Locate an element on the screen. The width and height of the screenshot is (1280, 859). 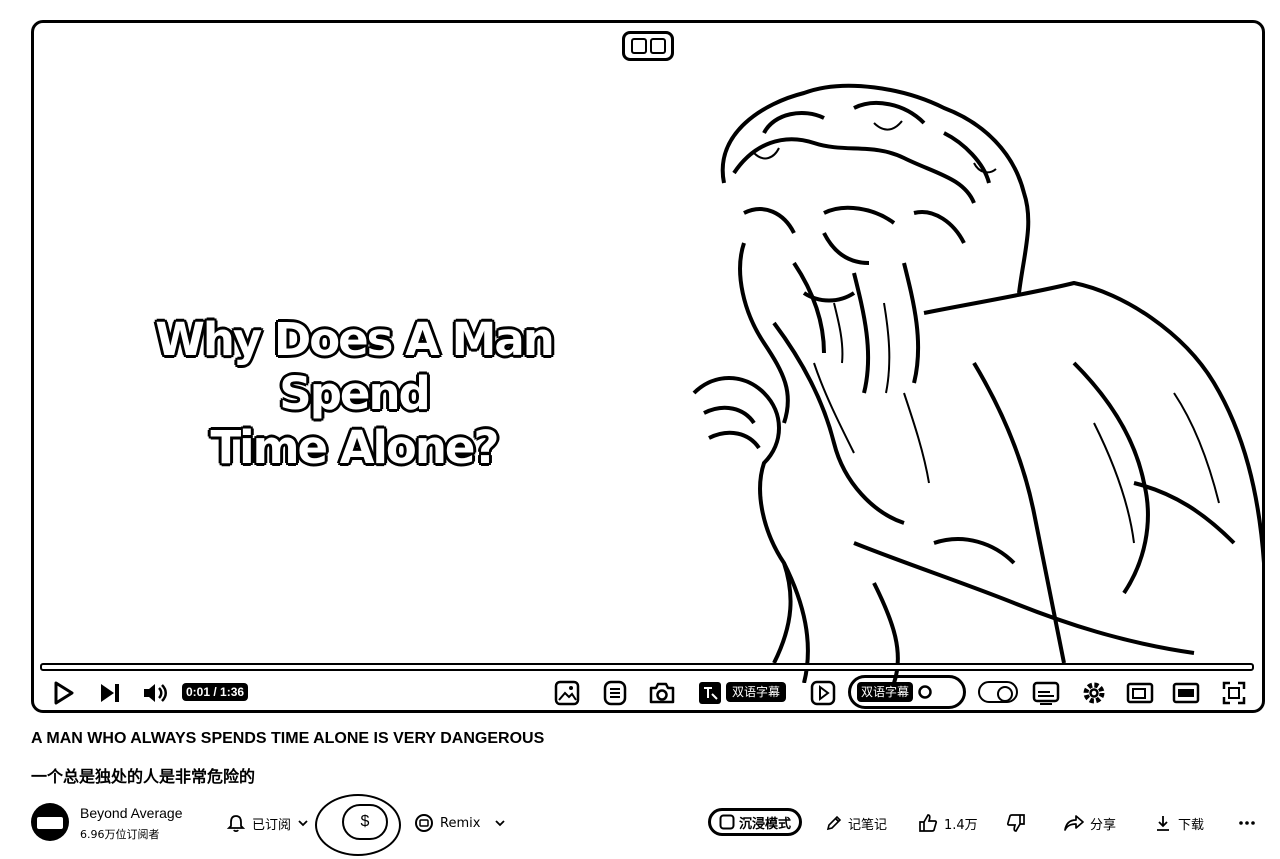
autoplay-toggle is located at coordinates (998, 692).